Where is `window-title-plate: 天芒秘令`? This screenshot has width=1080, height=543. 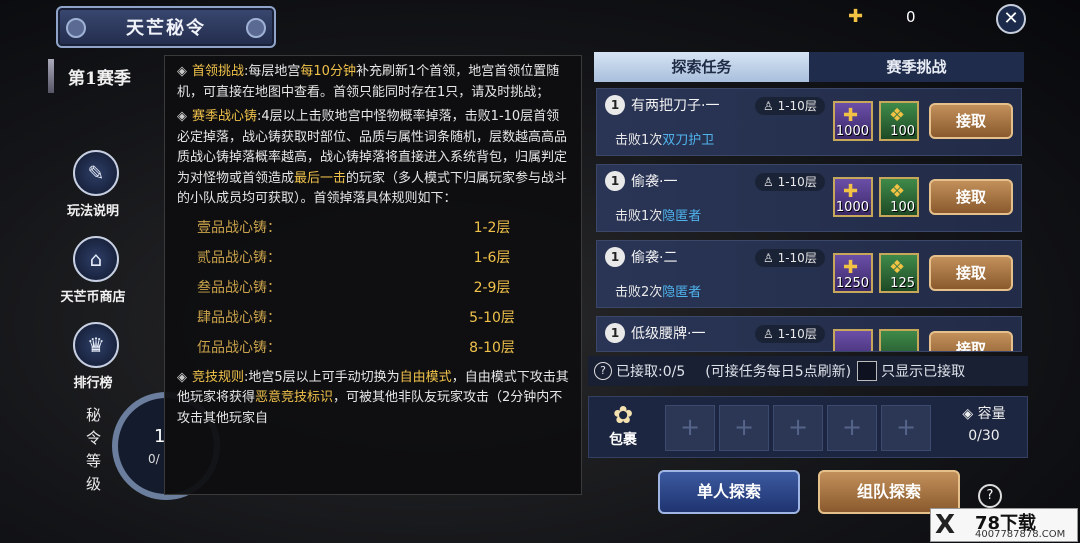
window-title-plate: 天芒秘令 is located at coordinates (166, 27).